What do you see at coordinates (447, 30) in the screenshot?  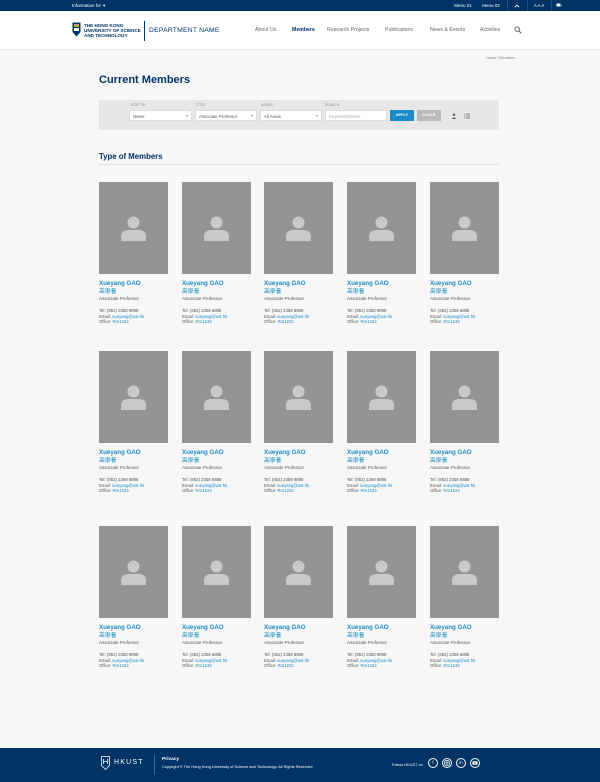 I see `nav-news-events: News & Events` at bounding box center [447, 30].